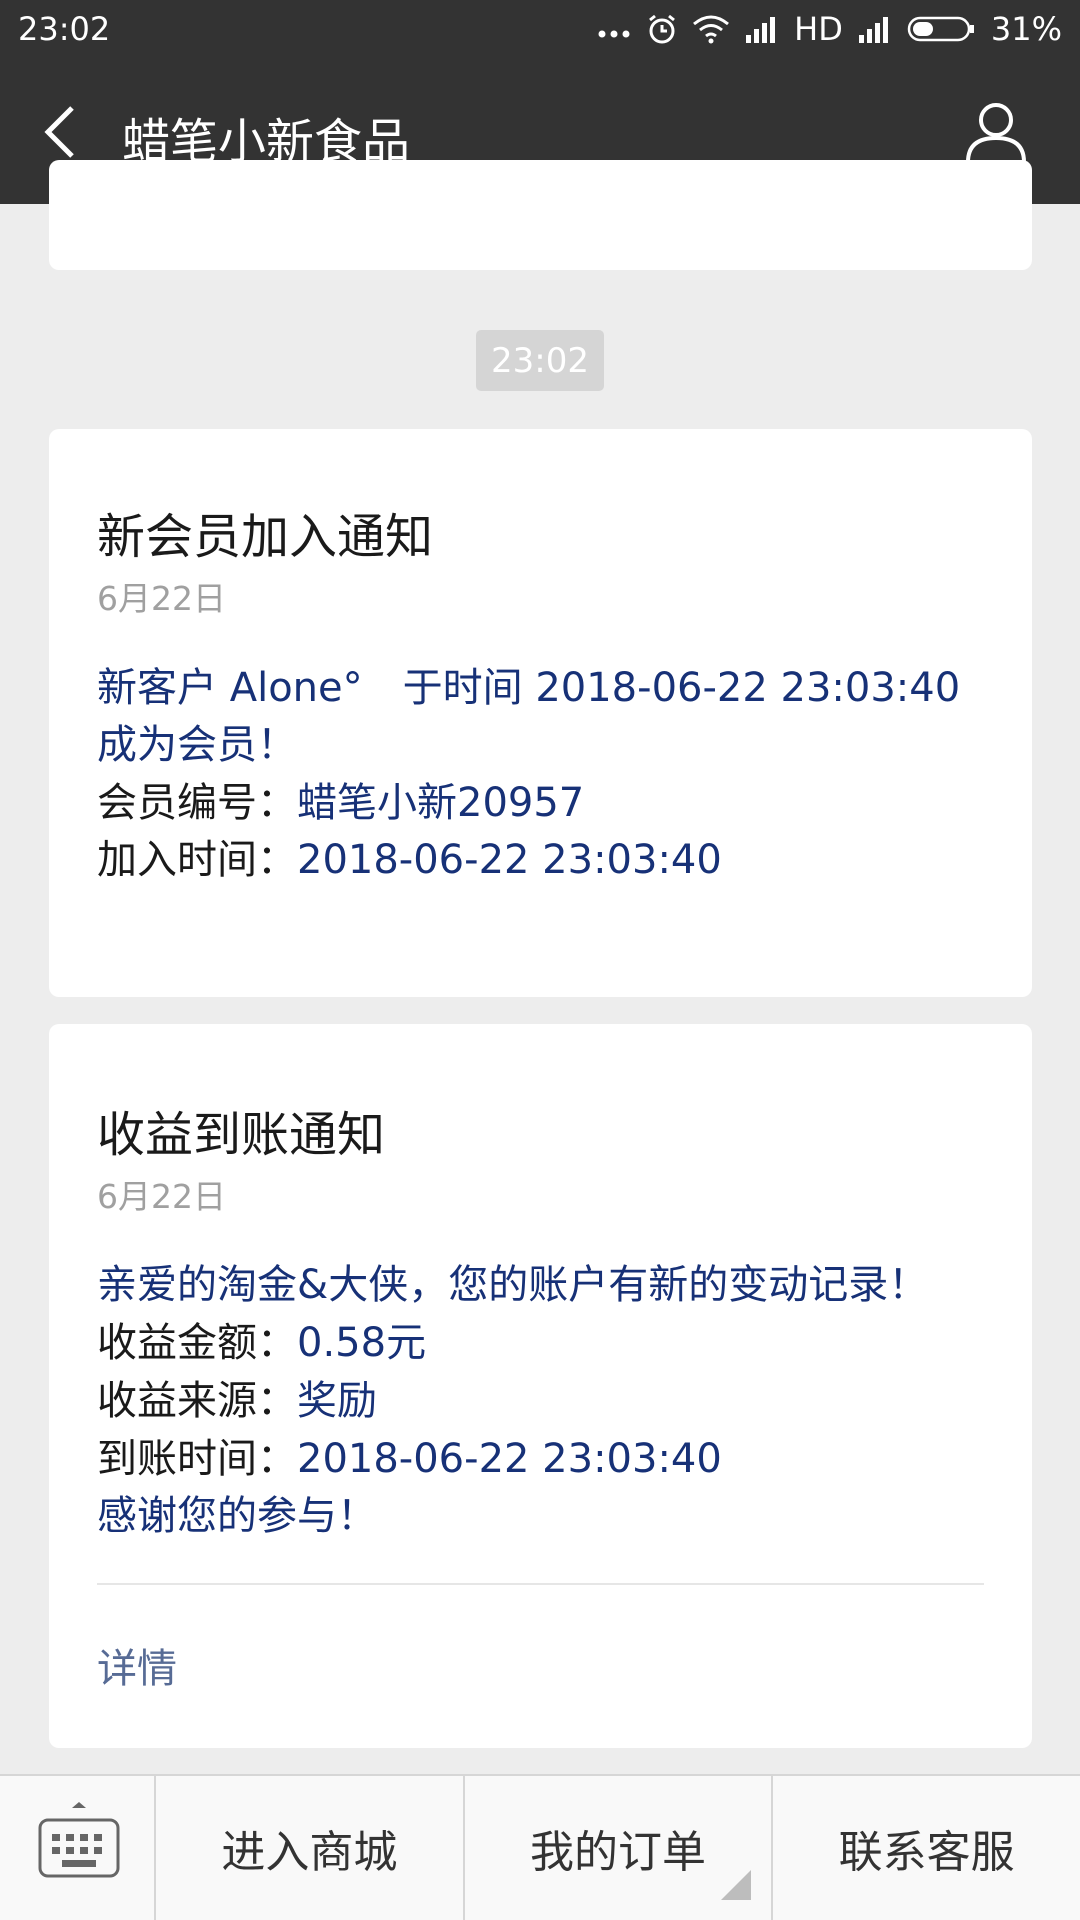  What do you see at coordinates (237, 1516) in the screenshot?
I see `thanks-line: 感谢您的参与！` at bounding box center [237, 1516].